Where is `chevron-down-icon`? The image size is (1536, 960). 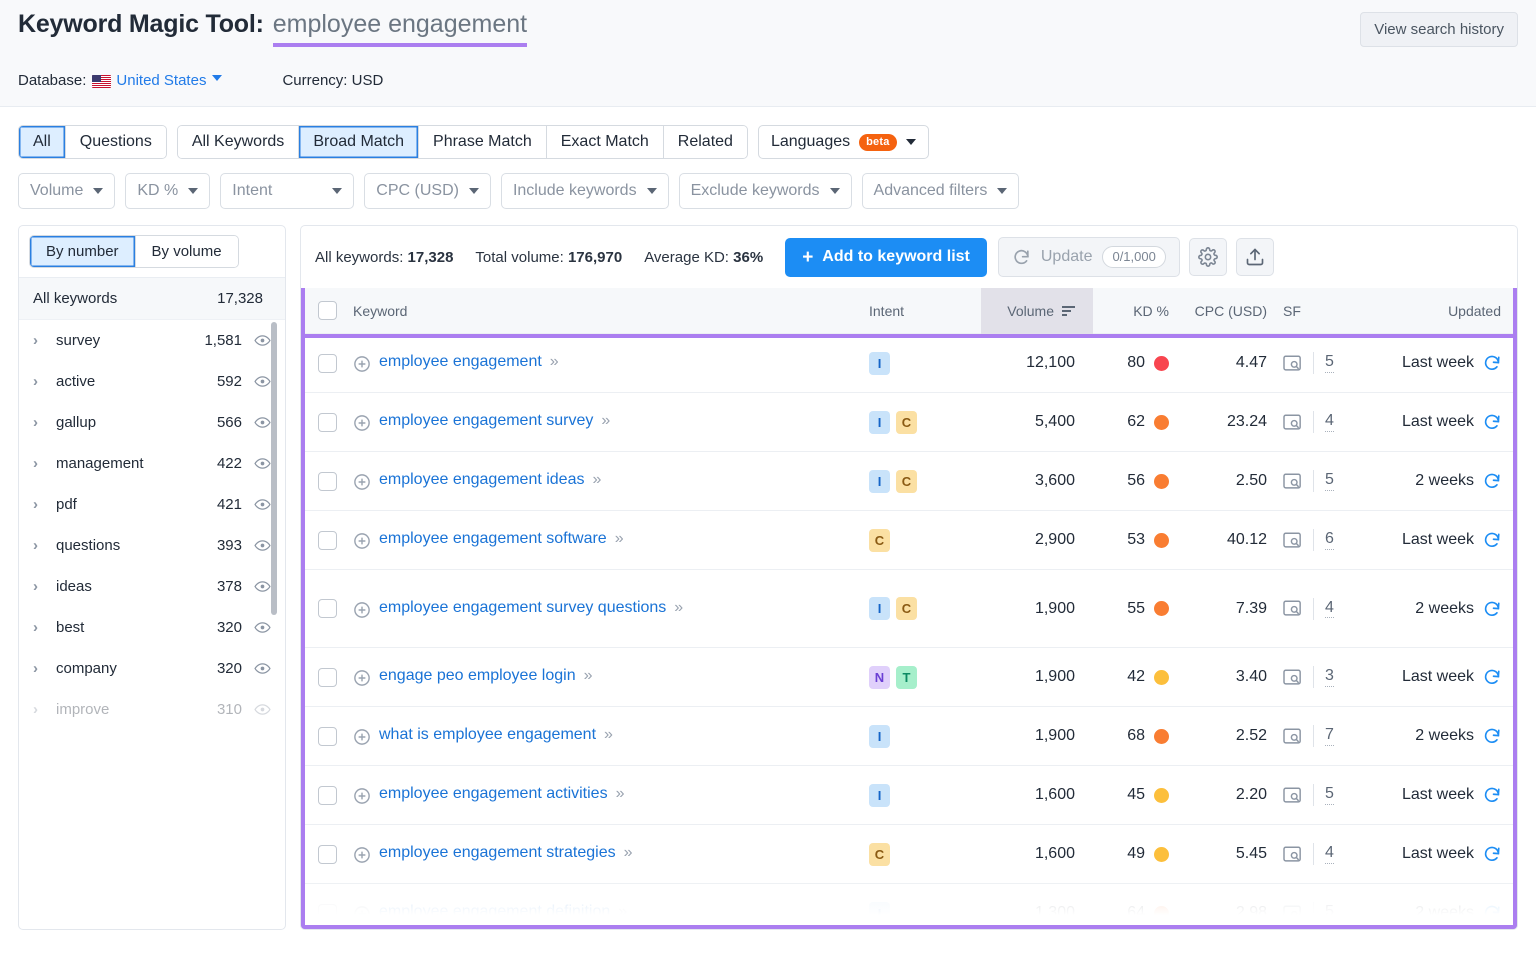
chevron-down-icon is located at coordinates (217, 78).